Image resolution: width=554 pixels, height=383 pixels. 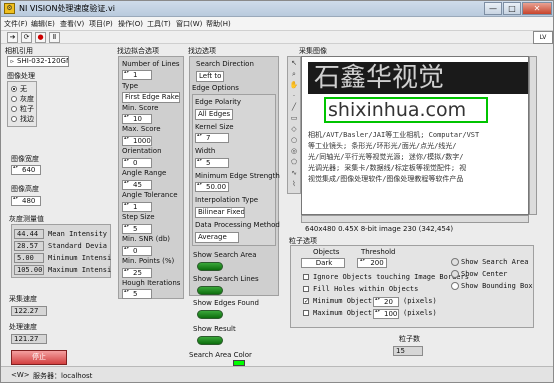 What do you see at coordinates (137, 251) in the screenshot?
I see `field-min-snr-input: 0` at bounding box center [137, 251].